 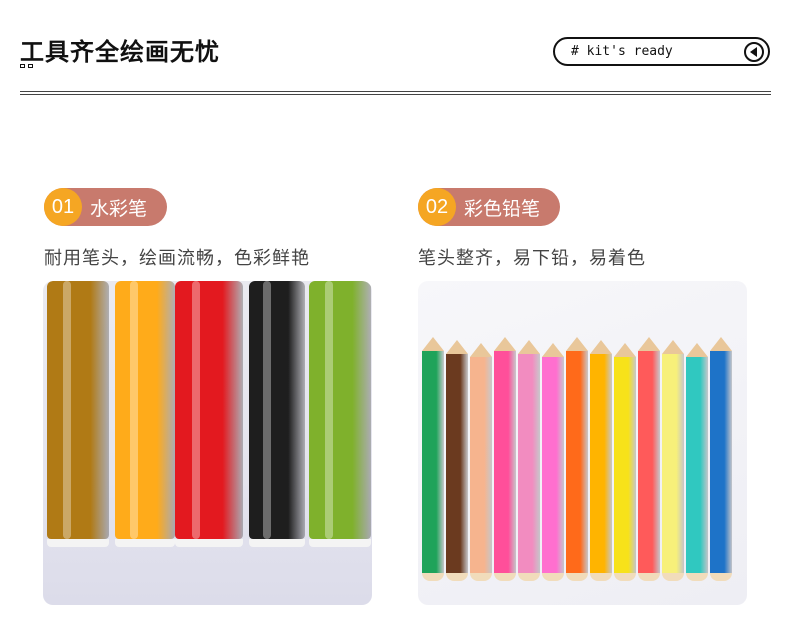 What do you see at coordinates (26, 66) in the screenshot?
I see `title-decoration` at bounding box center [26, 66].